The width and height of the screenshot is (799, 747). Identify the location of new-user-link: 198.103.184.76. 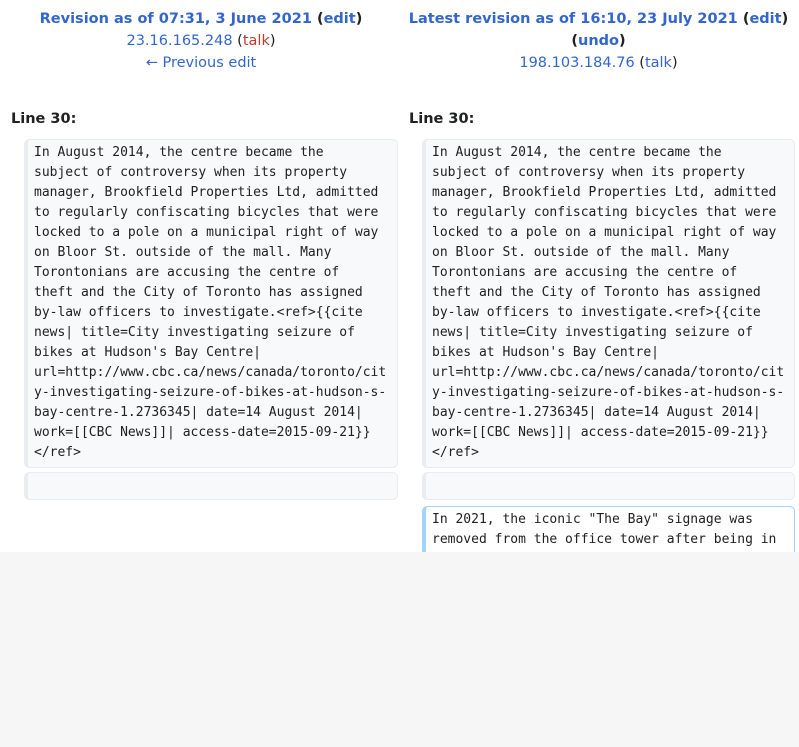
(576, 63).